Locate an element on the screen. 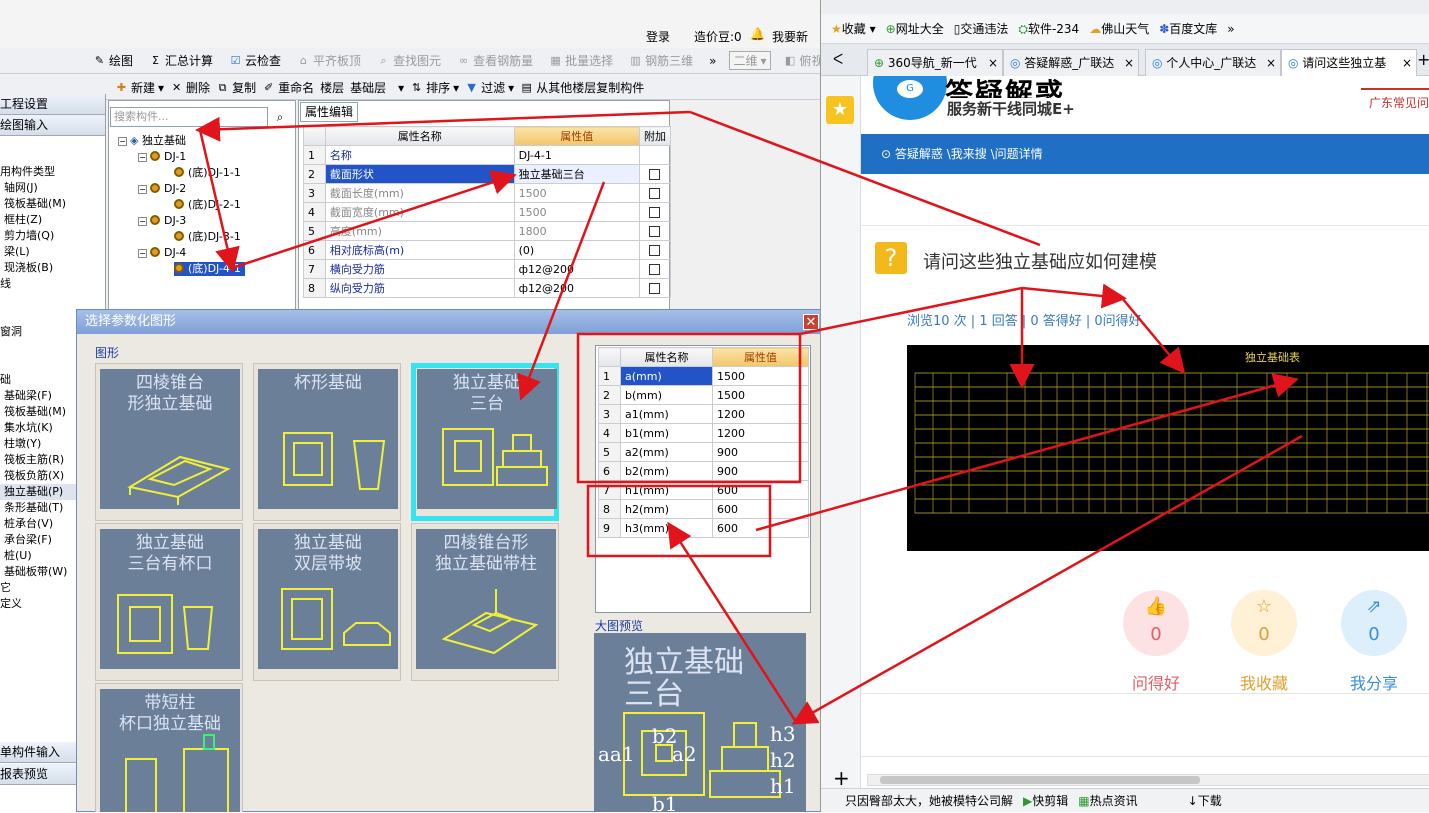 Image resolution: width=1429 pixels, height=813 pixels. horizontal-scrollbar is located at coordinates (1148, 780).